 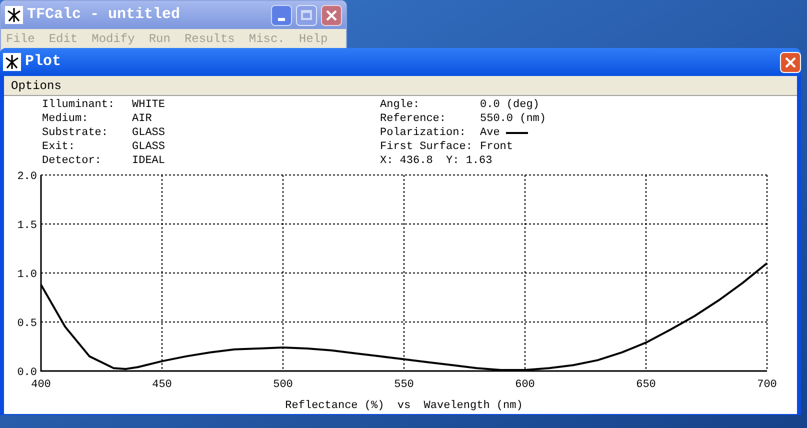 I want to click on info-value: 0.0 (deg), so click(x=510, y=105).